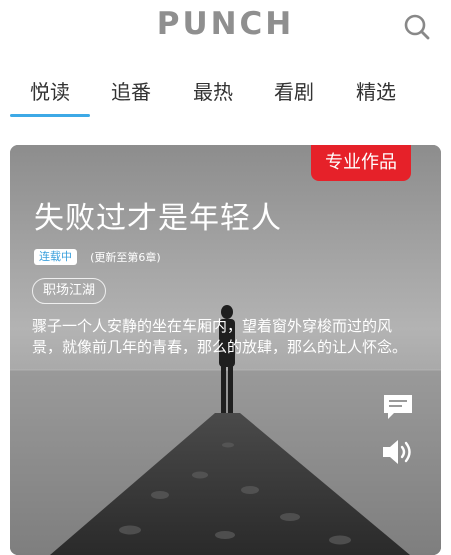 The height and width of the screenshot is (555, 451). Describe the element at coordinates (125, 257) in the screenshot. I see `update-progress: (更新至第6章)` at that location.